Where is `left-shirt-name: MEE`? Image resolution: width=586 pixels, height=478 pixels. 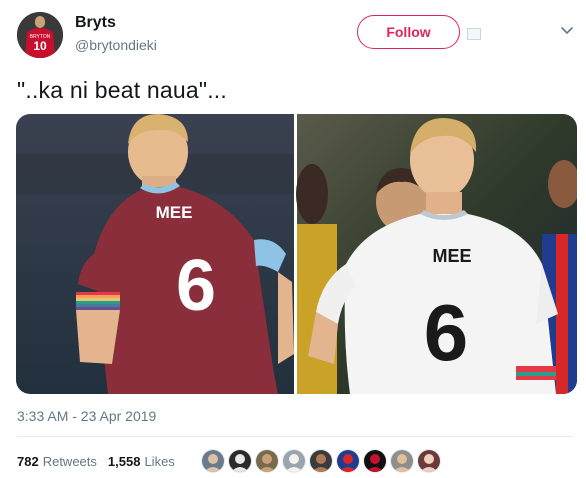 left-shirt-name: MEE is located at coordinates (174, 212).